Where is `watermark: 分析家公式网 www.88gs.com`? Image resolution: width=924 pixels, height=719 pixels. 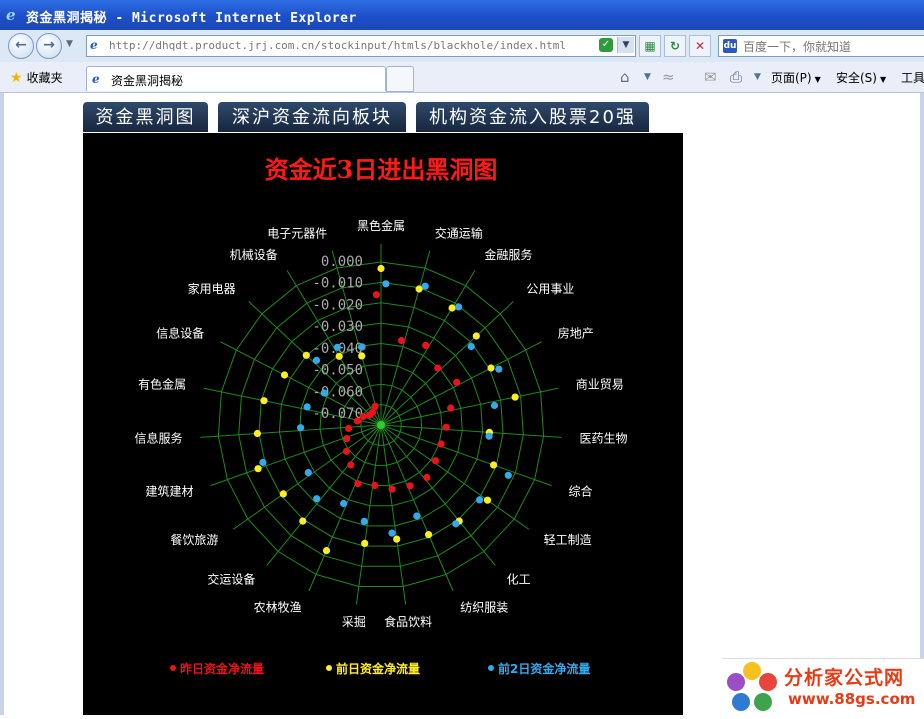
watermark: 分析家公式网 www.88gs.com is located at coordinates (823, 687).